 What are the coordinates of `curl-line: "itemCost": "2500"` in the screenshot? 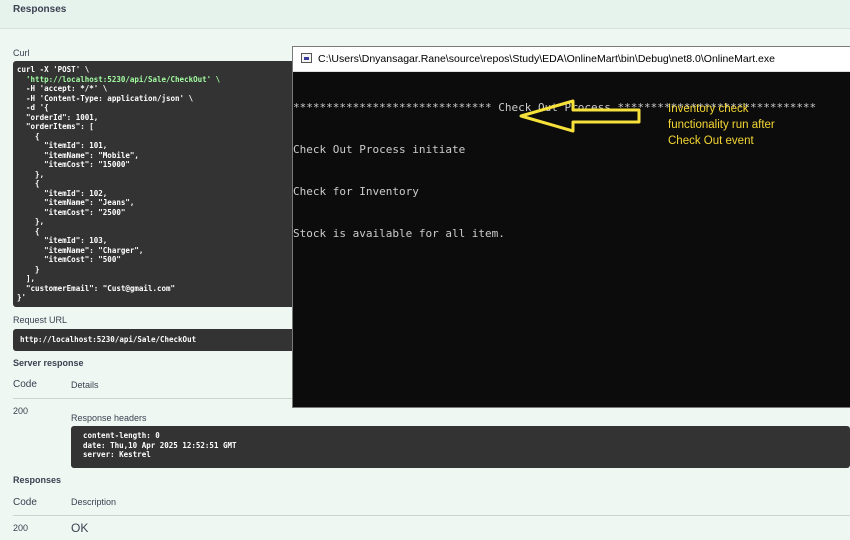 It's located at (71, 212).